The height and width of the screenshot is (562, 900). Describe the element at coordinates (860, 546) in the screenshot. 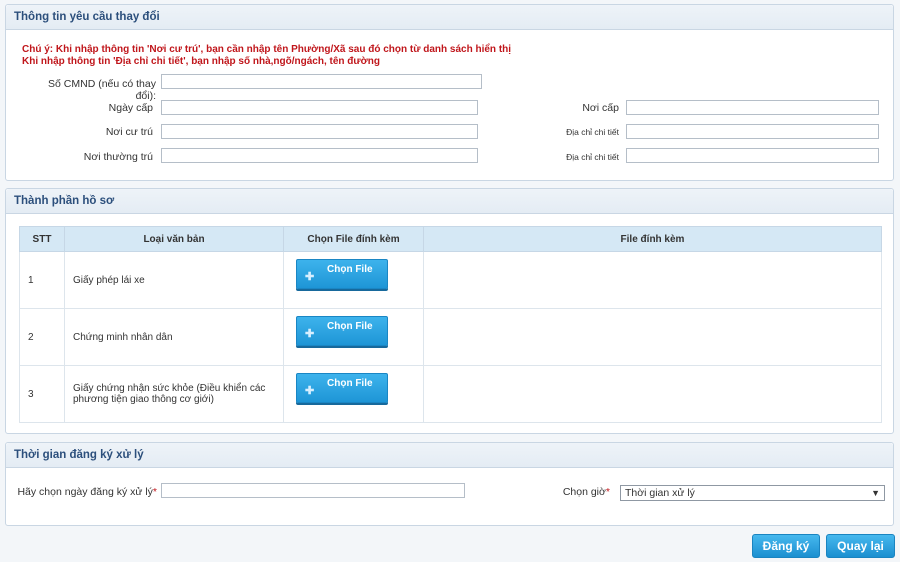

I see `back-button: Quay lại` at that location.